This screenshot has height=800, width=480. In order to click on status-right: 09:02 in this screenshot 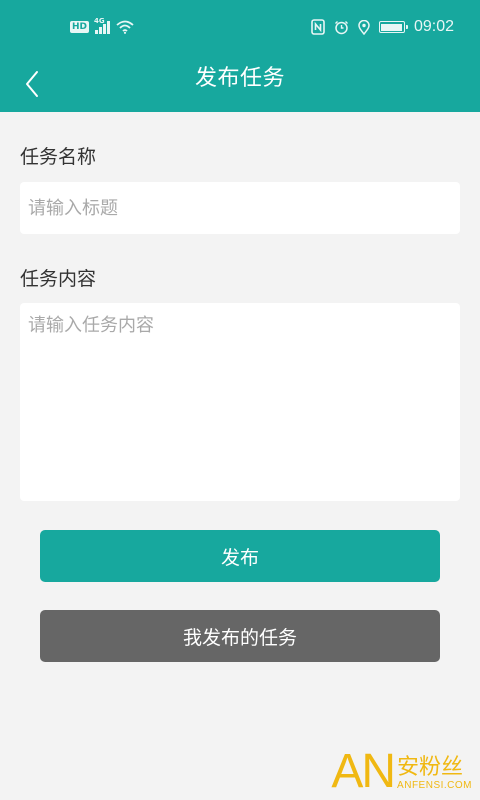, I will do `click(382, 27)`.